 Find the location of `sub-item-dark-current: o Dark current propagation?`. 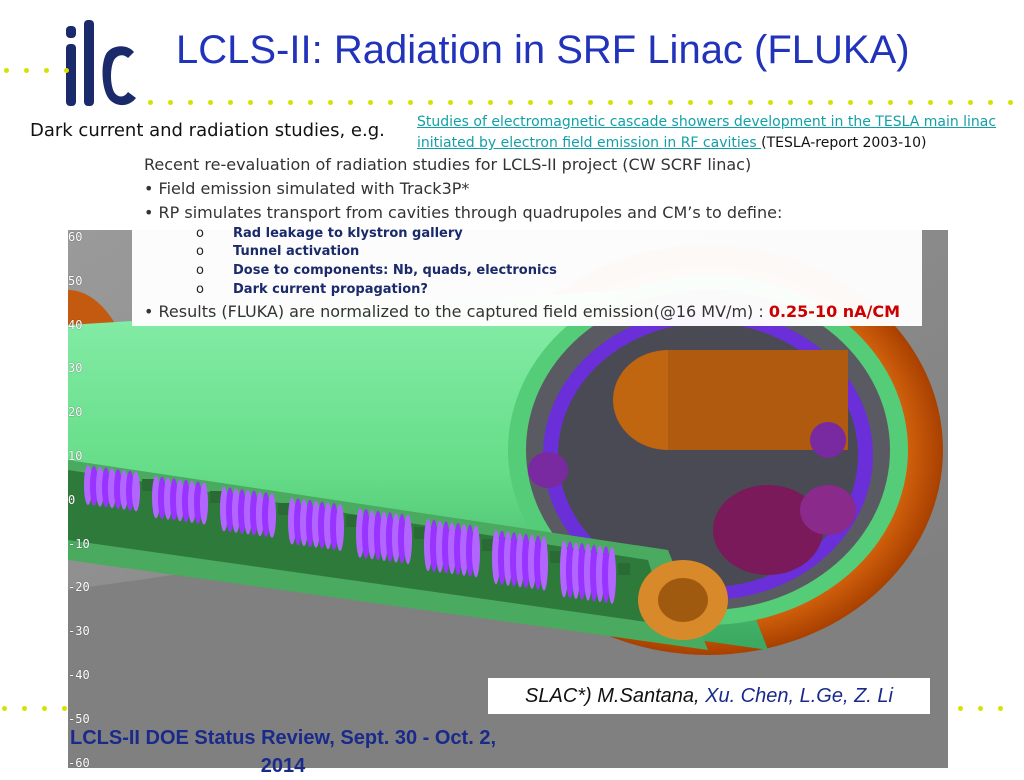

sub-item-dark-current: o Dark current propagation? is located at coordinates (312, 289).